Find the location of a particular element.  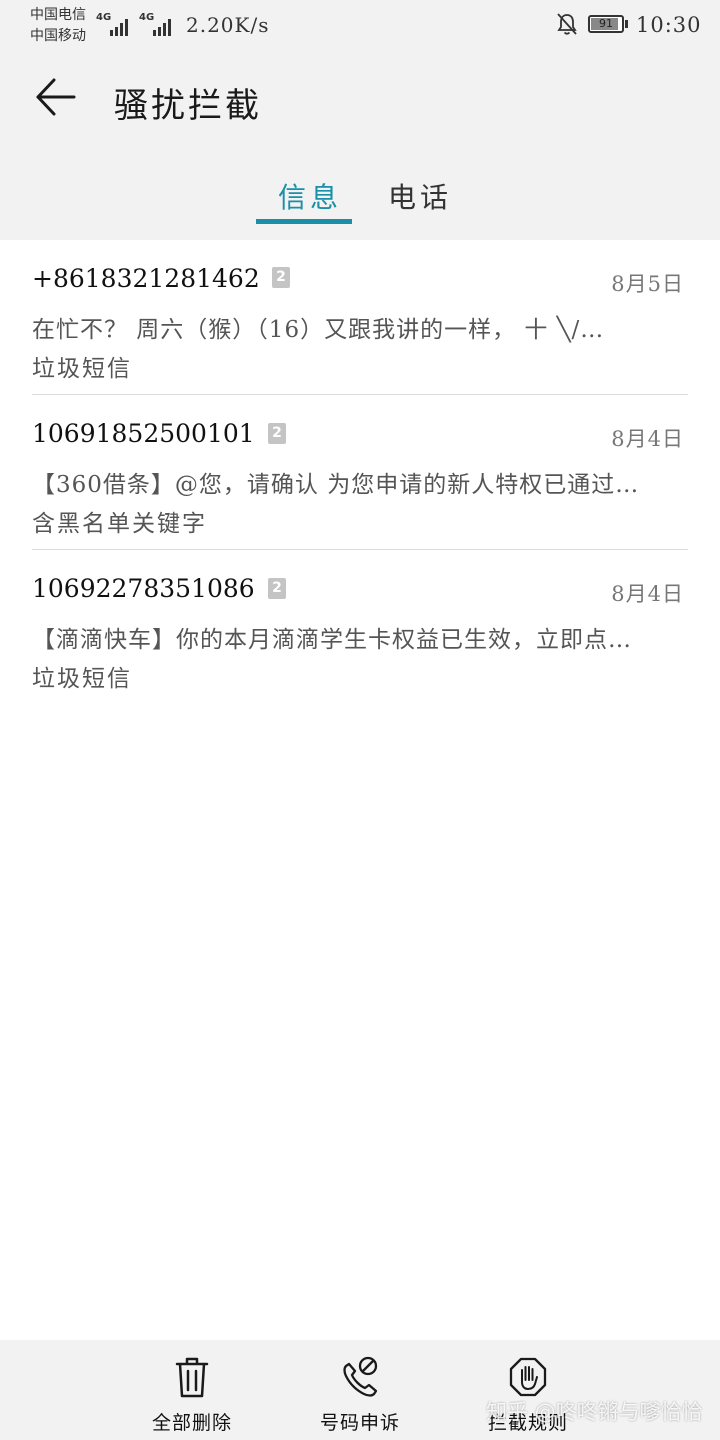

bell-off-icon is located at coordinates (567, 24).